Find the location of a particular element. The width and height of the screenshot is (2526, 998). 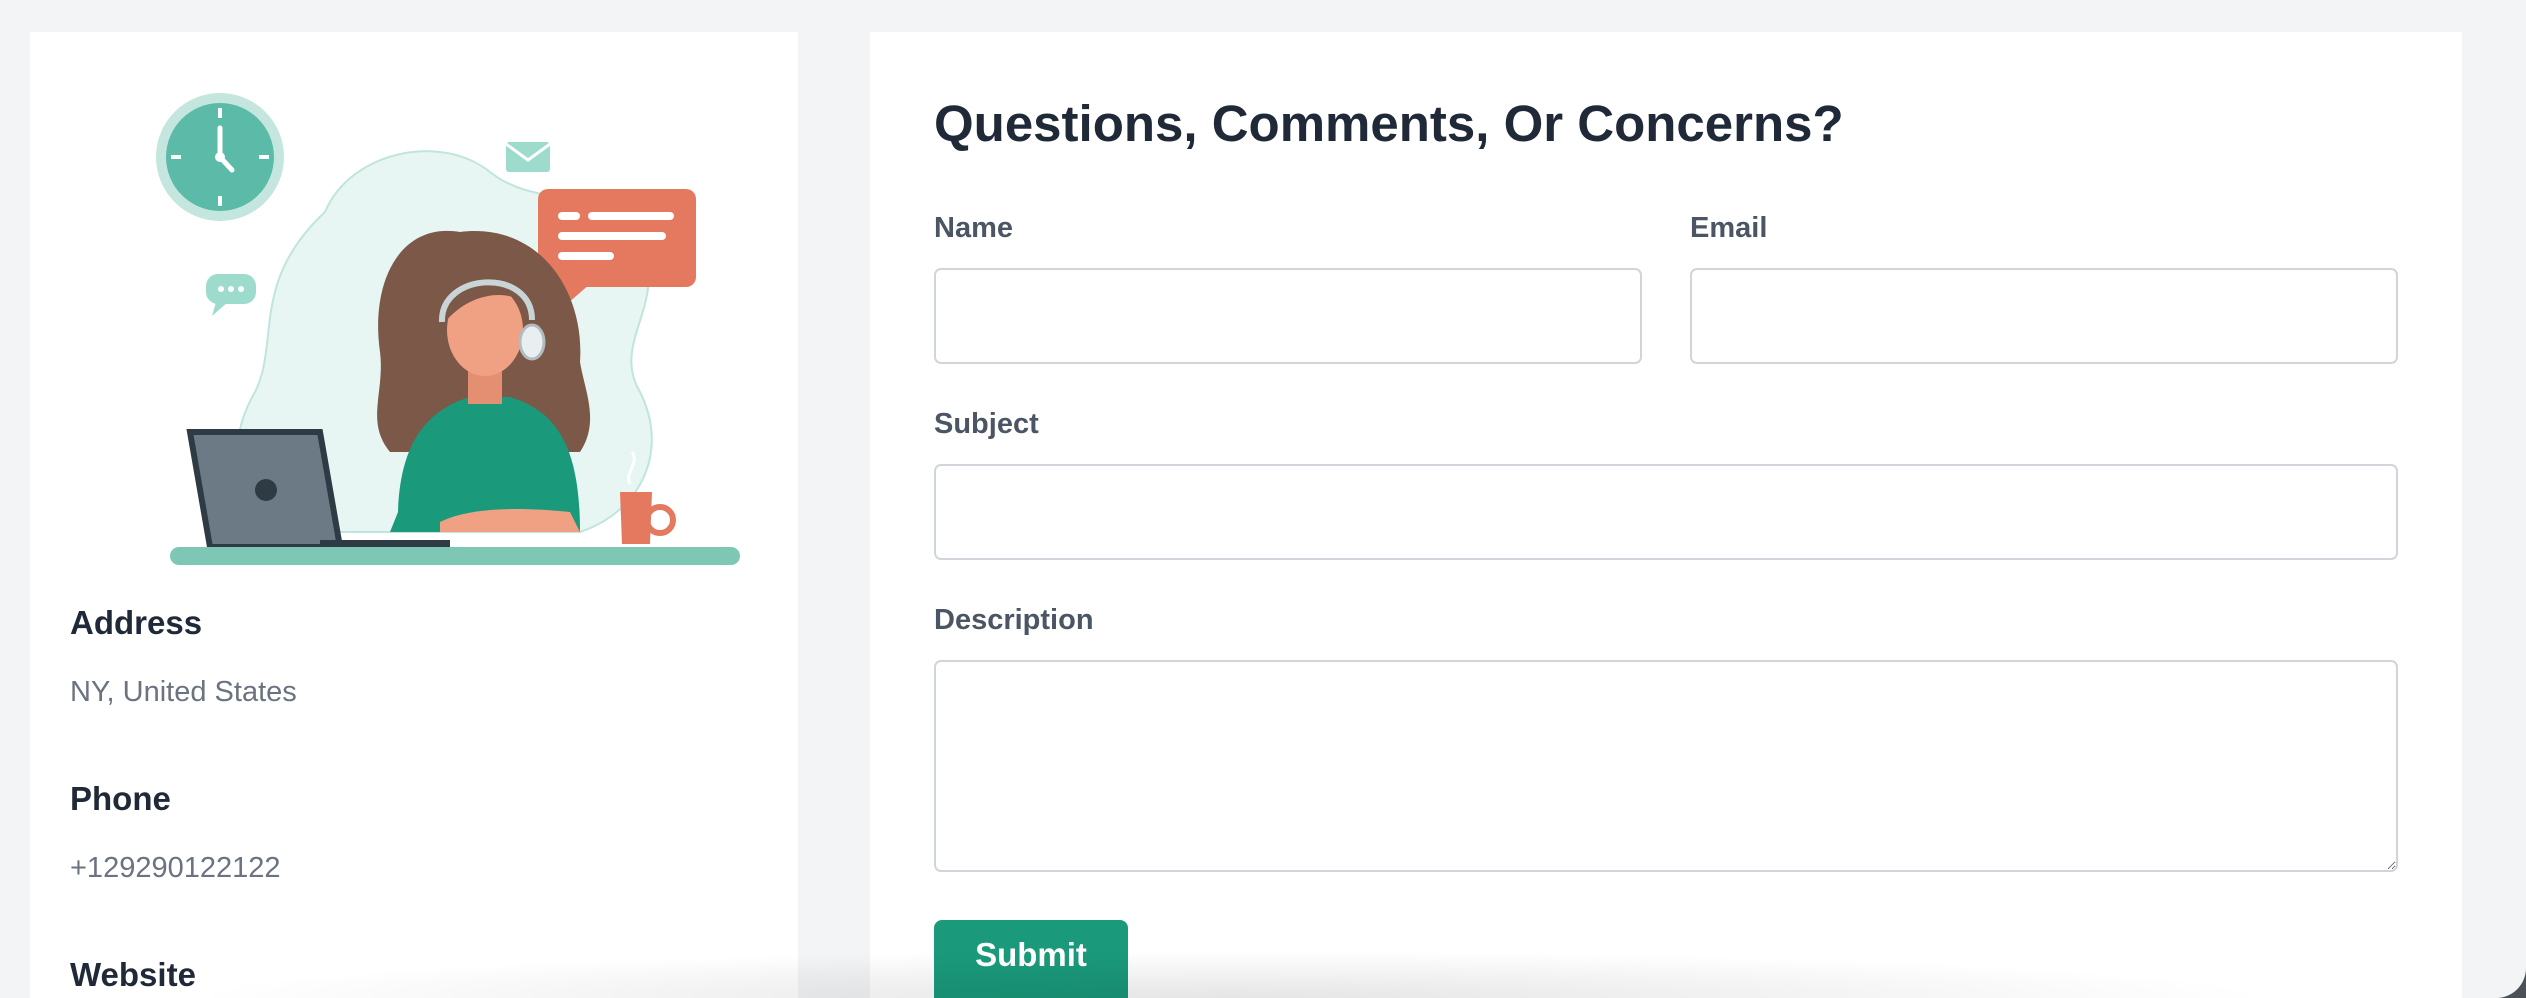

phone-value: +129290122122 is located at coordinates (175, 868).